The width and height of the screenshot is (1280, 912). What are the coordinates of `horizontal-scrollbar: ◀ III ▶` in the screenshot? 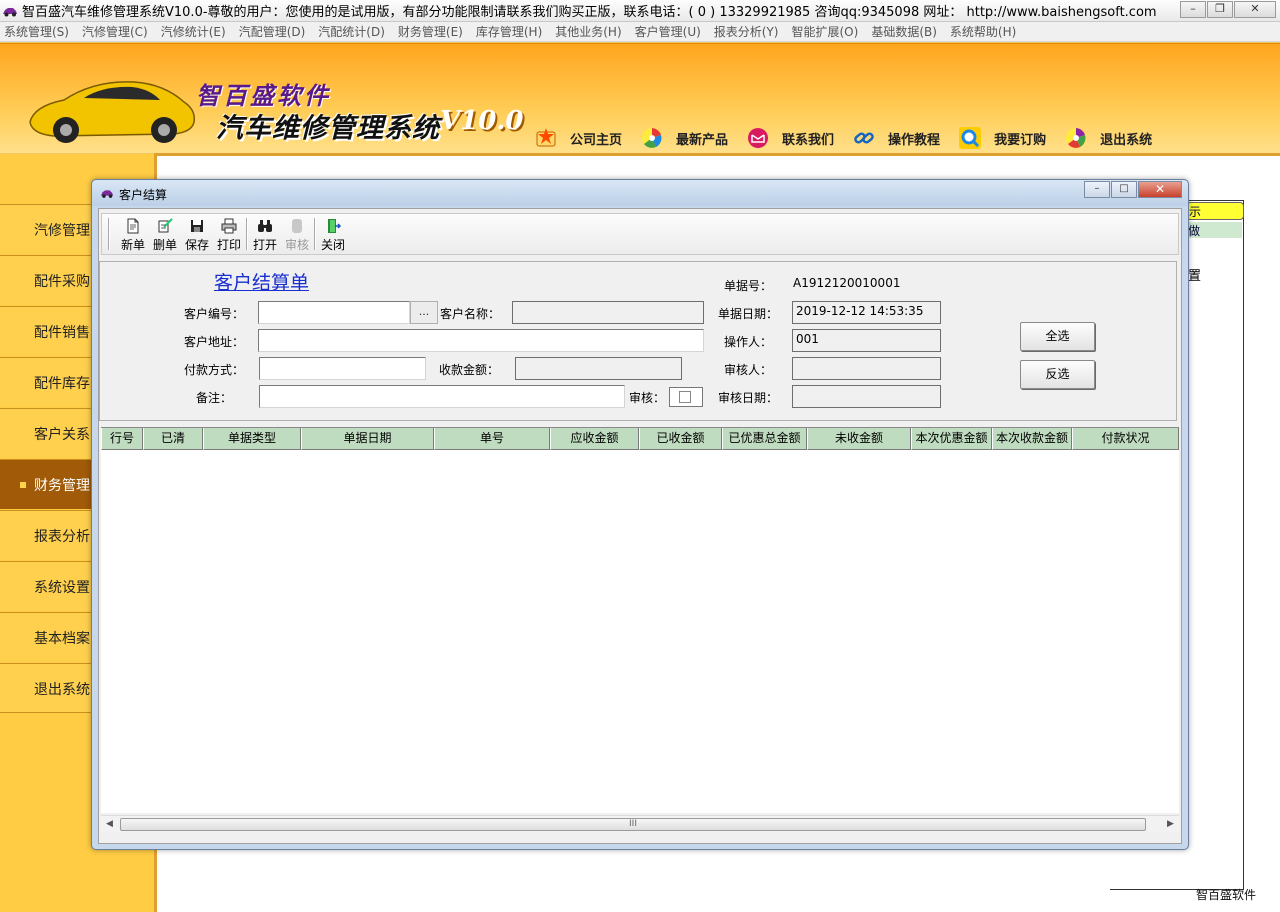 It's located at (640, 823).